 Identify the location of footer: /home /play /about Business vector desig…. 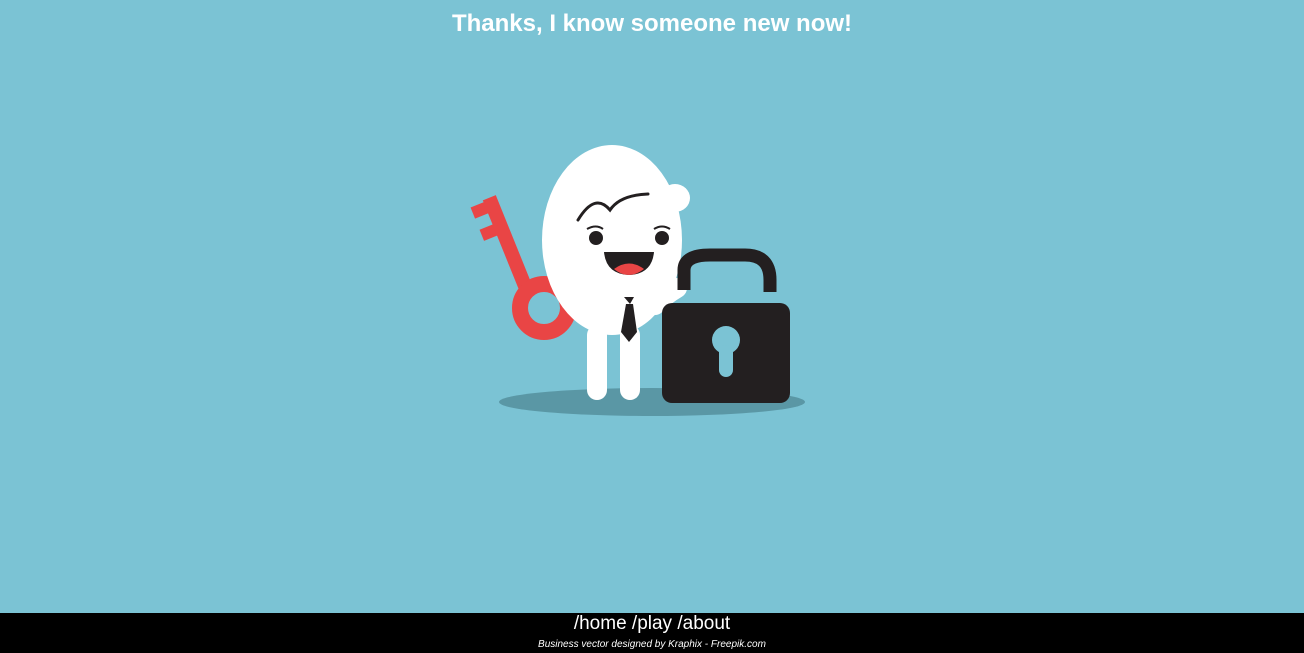
(652, 633).